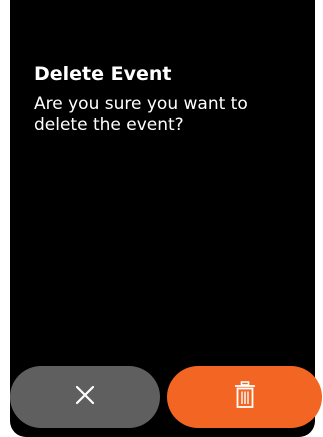  Describe the element at coordinates (103, 74) in the screenshot. I see `dialog-title: Delete Event` at that location.